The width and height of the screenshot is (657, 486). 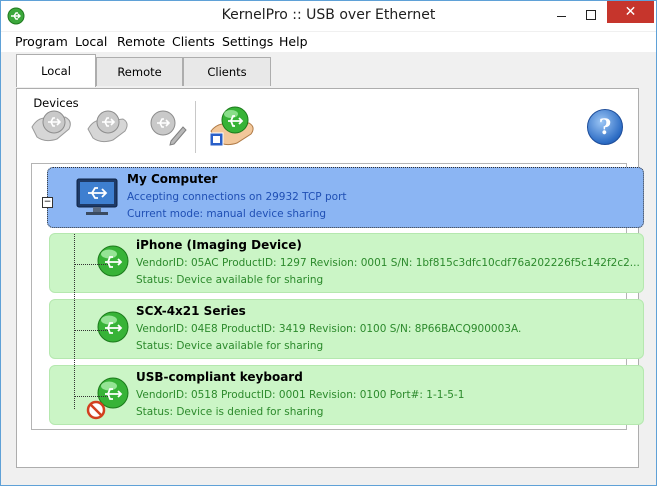 What do you see at coordinates (227, 214) in the screenshot?
I see `computer-sharing-mode: Current mode: manual device sharing` at bounding box center [227, 214].